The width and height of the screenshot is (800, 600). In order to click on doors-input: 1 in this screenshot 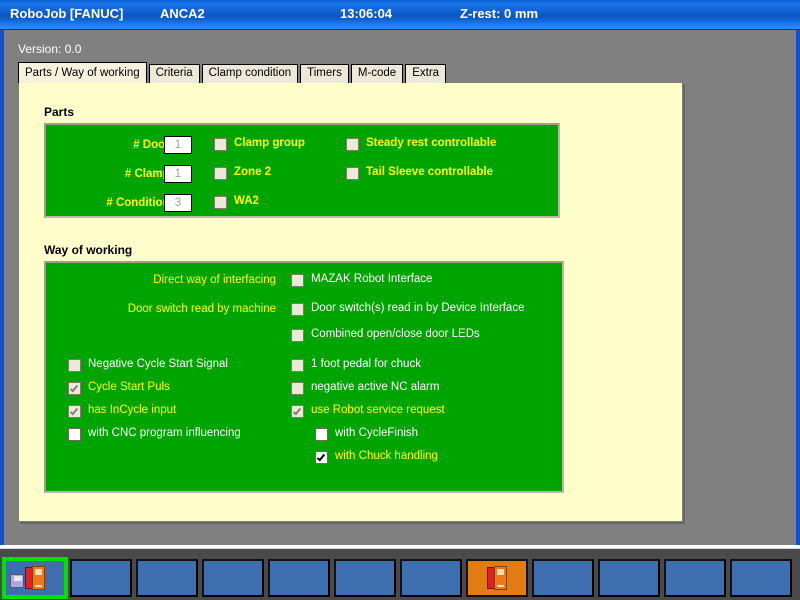, I will do `click(178, 145)`.